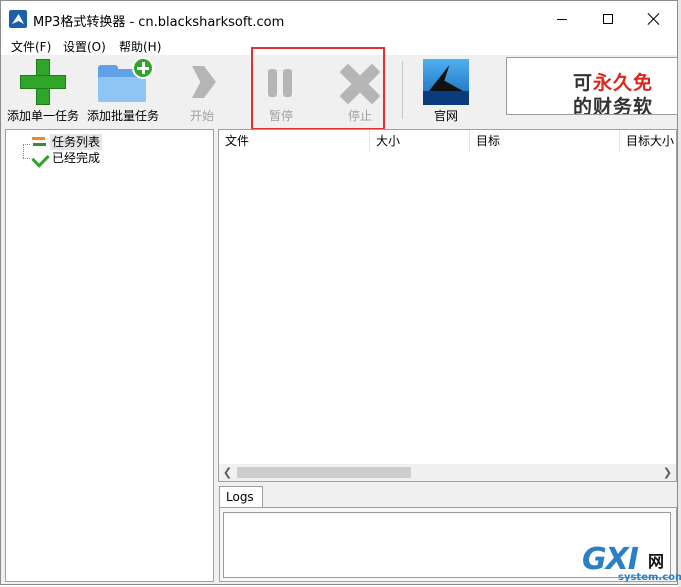 This screenshot has height=587, width=681. What do you see at coordinates (241, 497) in the screenshot?
I see `tab-logs: Logs` at bounding box center [241, 497].